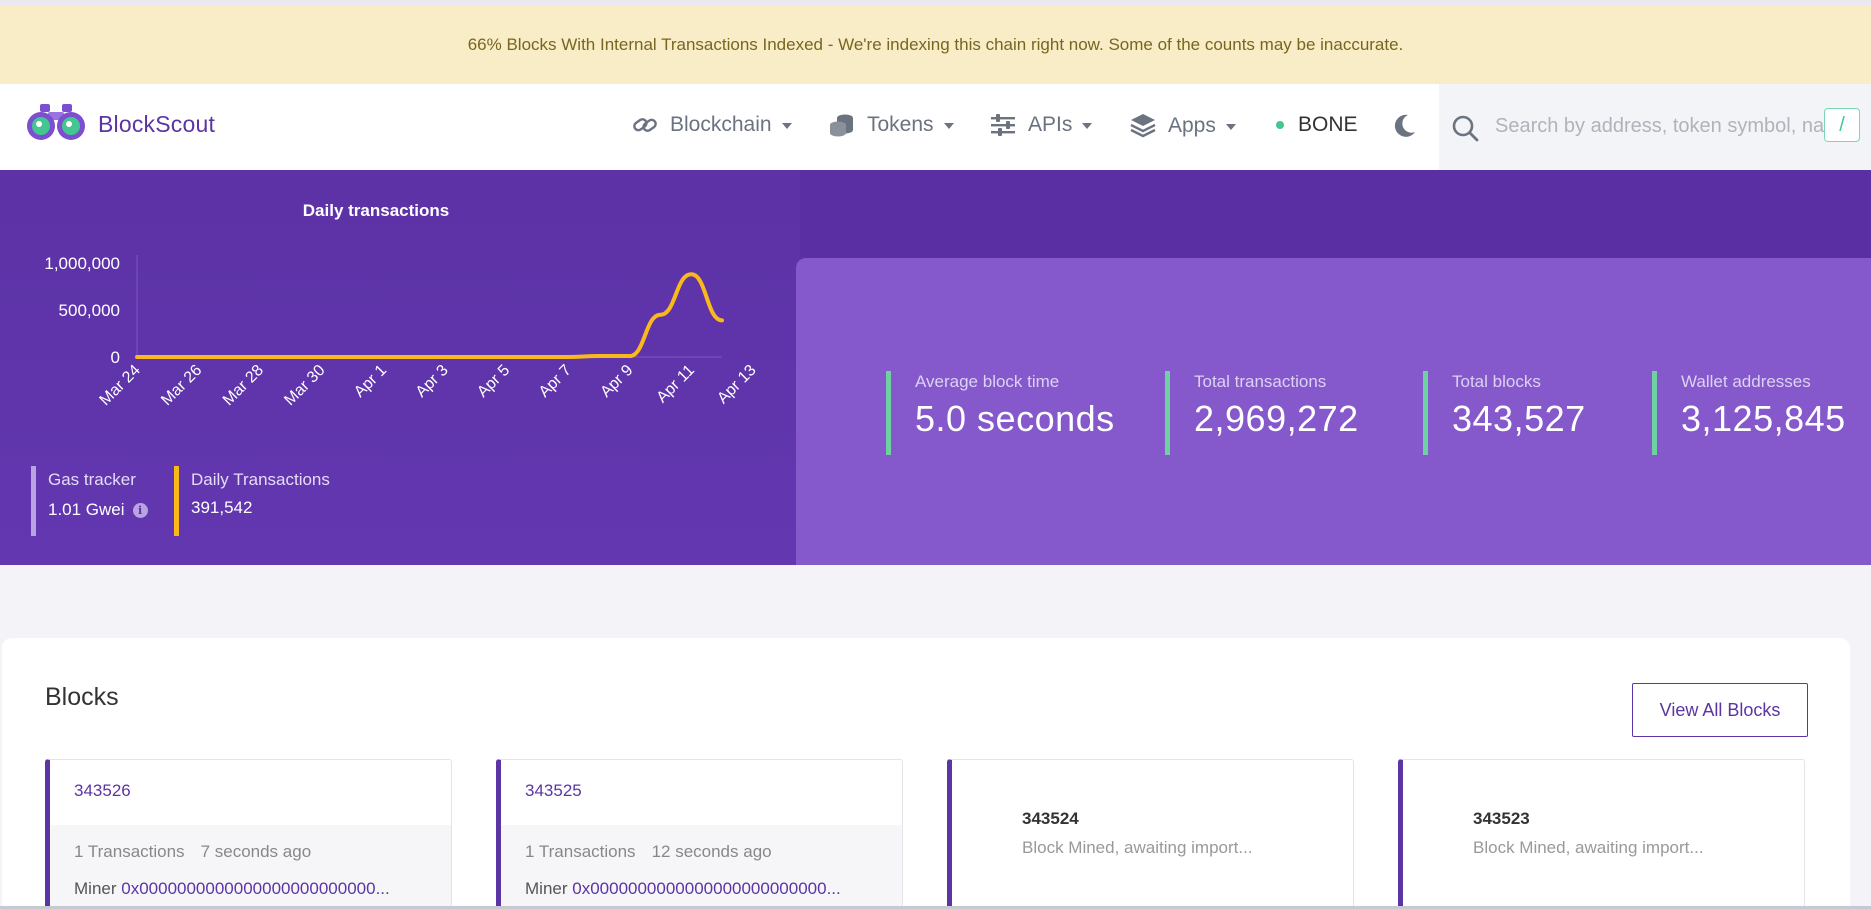 The height and width of the screenshot is (909, 1871). I want to click on stat-average-block-time: Average block time 5.0 seconds, so click(1000, 413).